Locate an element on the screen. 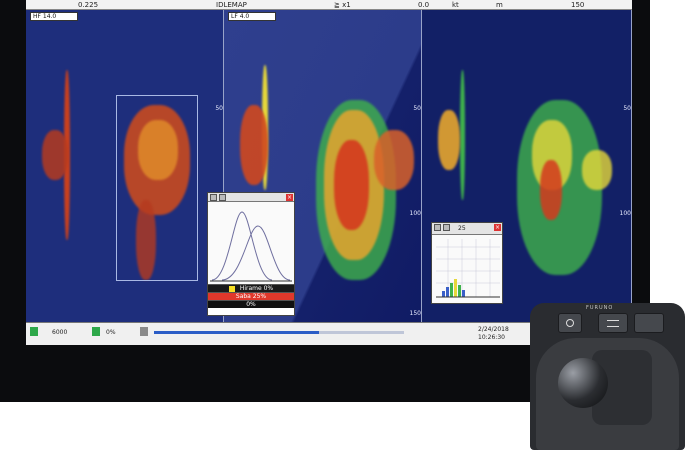 The image size is (700, 450). frequency-label-low: LF 4.0 is located at coordinates (252, 16).